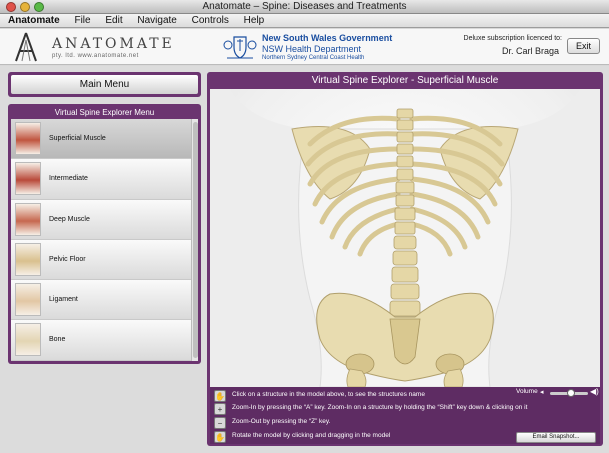  I want to click on hand-icon: ✋, so click(220, 396).